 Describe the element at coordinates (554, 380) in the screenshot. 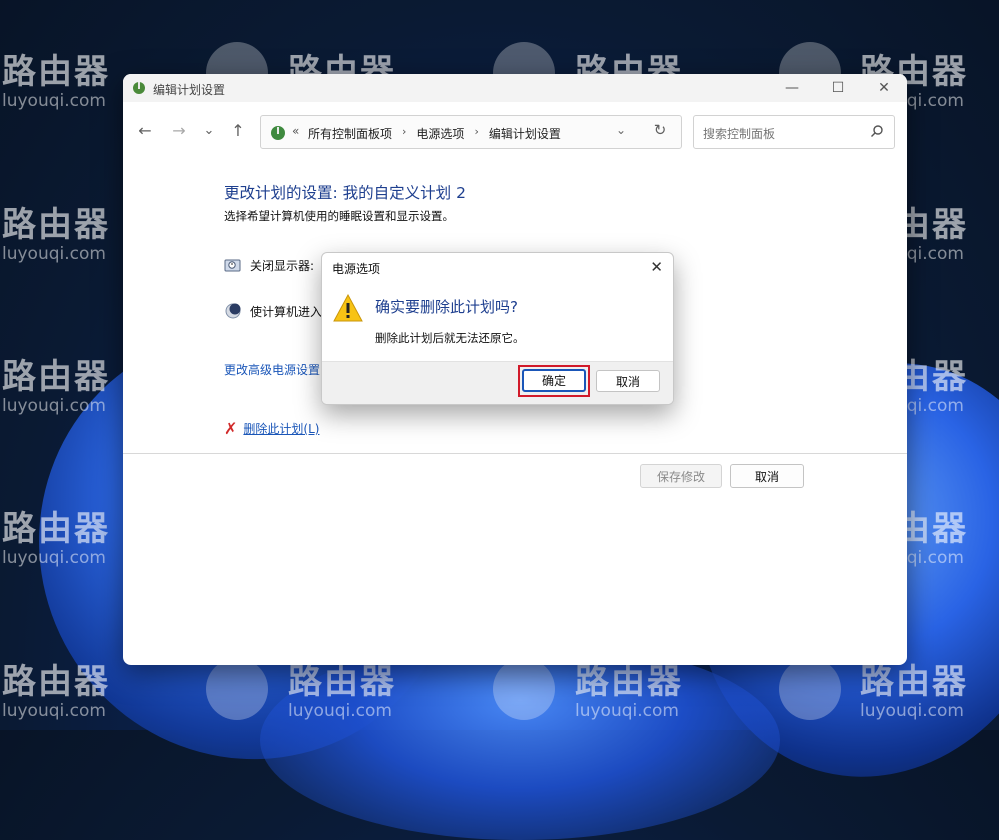

I see `confirm-button: 确定` at that location.